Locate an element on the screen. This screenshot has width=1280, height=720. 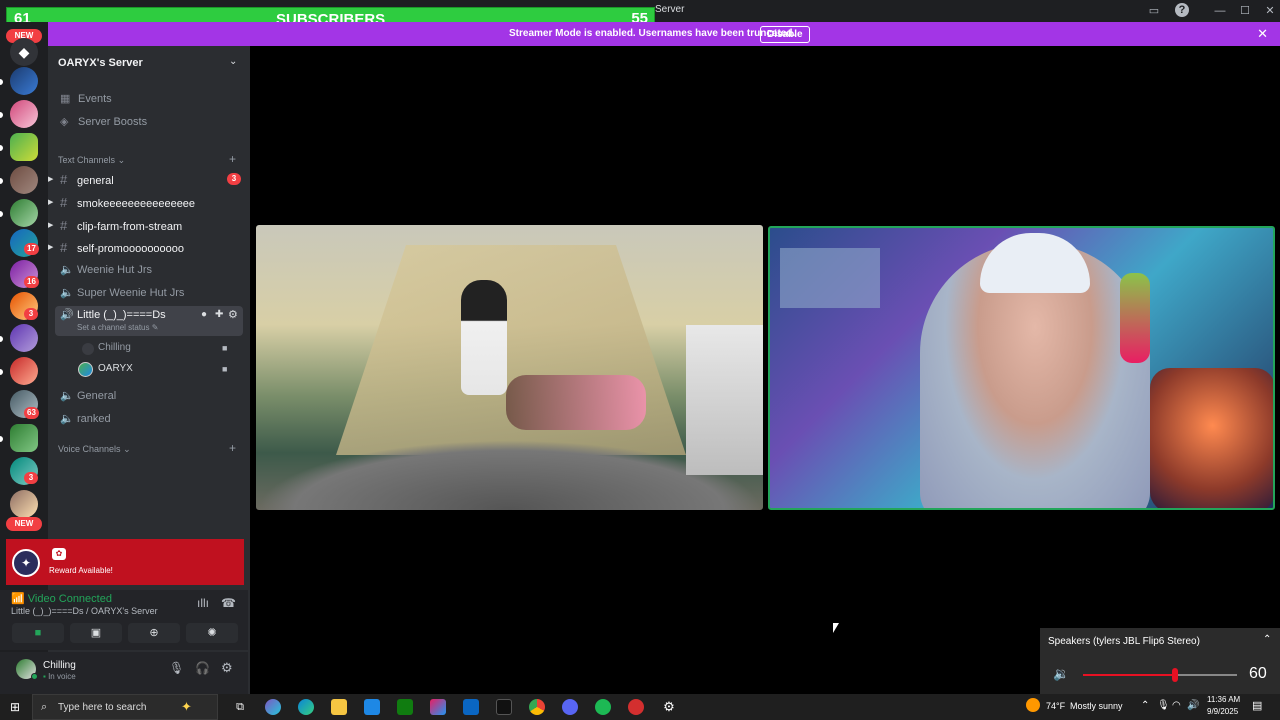
audio-device-name: Speakers (tylers JBL Flip6 Stereo) is located at coordinates (1124, 641).